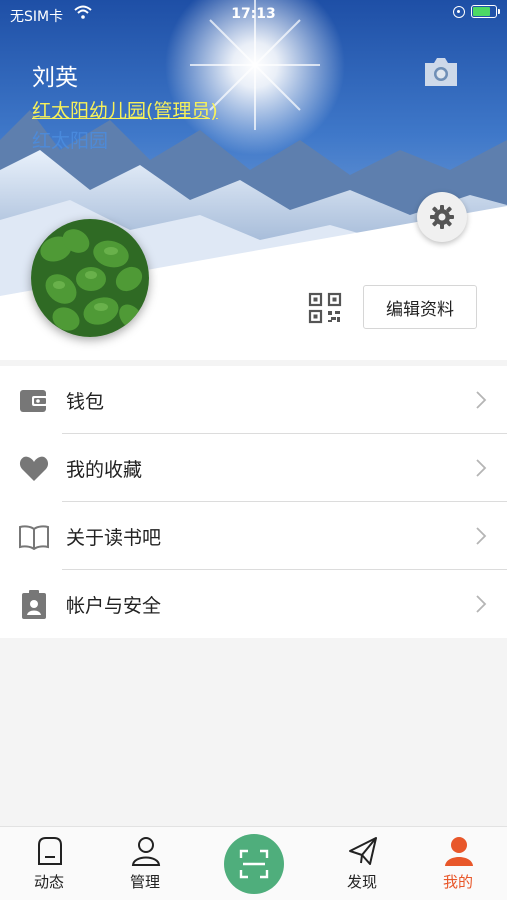 Image resolution: width=507 pixels, height=900 pixels. I want to click on gear-icon, so click(442, 217).